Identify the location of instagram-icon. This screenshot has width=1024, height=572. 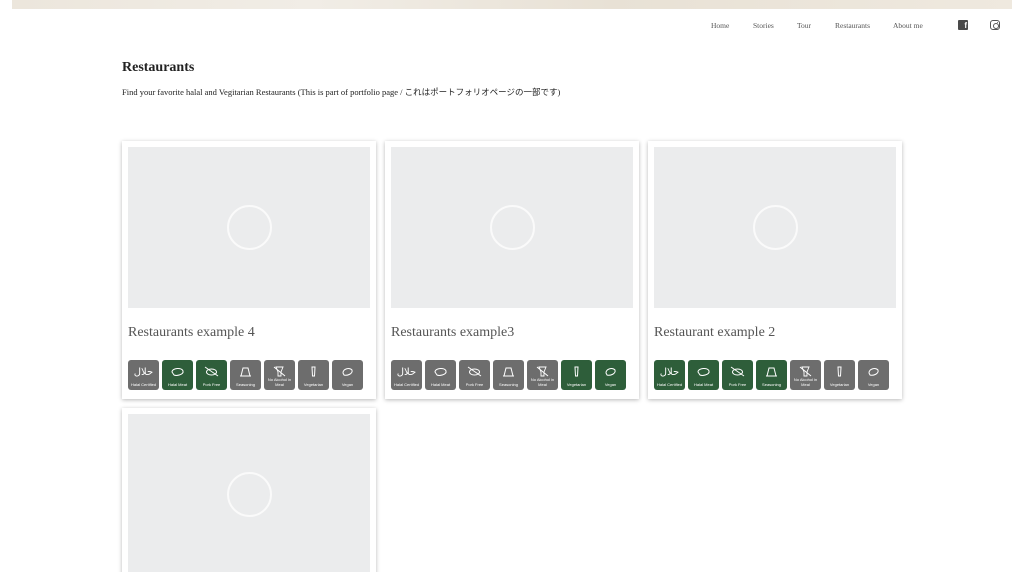
(995, 25).